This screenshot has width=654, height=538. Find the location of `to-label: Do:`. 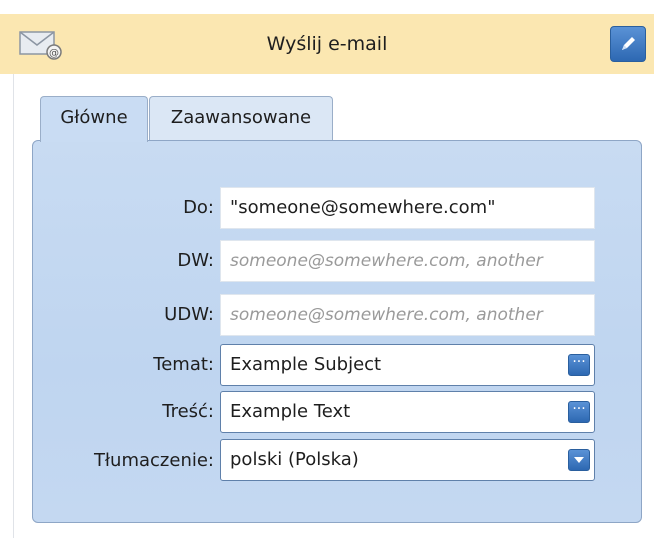

to-label: Do: is located at coordinates (198, 207).